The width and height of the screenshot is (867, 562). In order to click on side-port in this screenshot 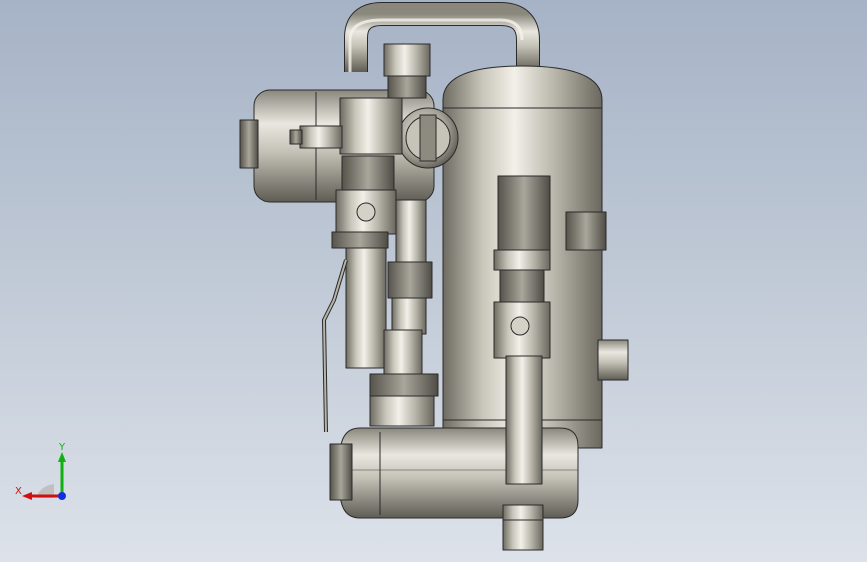, I will do `click(613, 360)`.